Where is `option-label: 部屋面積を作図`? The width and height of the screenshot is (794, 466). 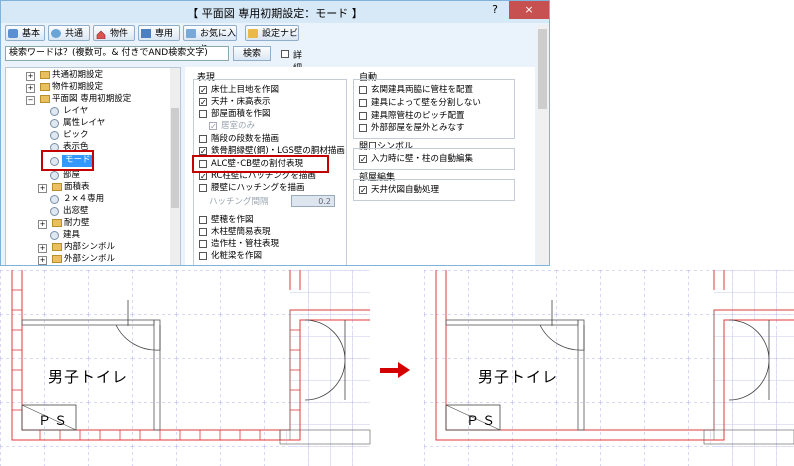
option-label: 部屋面積を作図 is located at coordinates (241, 114).